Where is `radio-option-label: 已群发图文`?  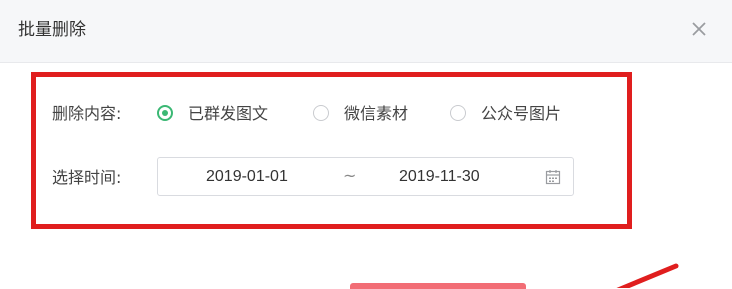 radio-option-label: 已群发图文 is located at coordinates (228, 113).